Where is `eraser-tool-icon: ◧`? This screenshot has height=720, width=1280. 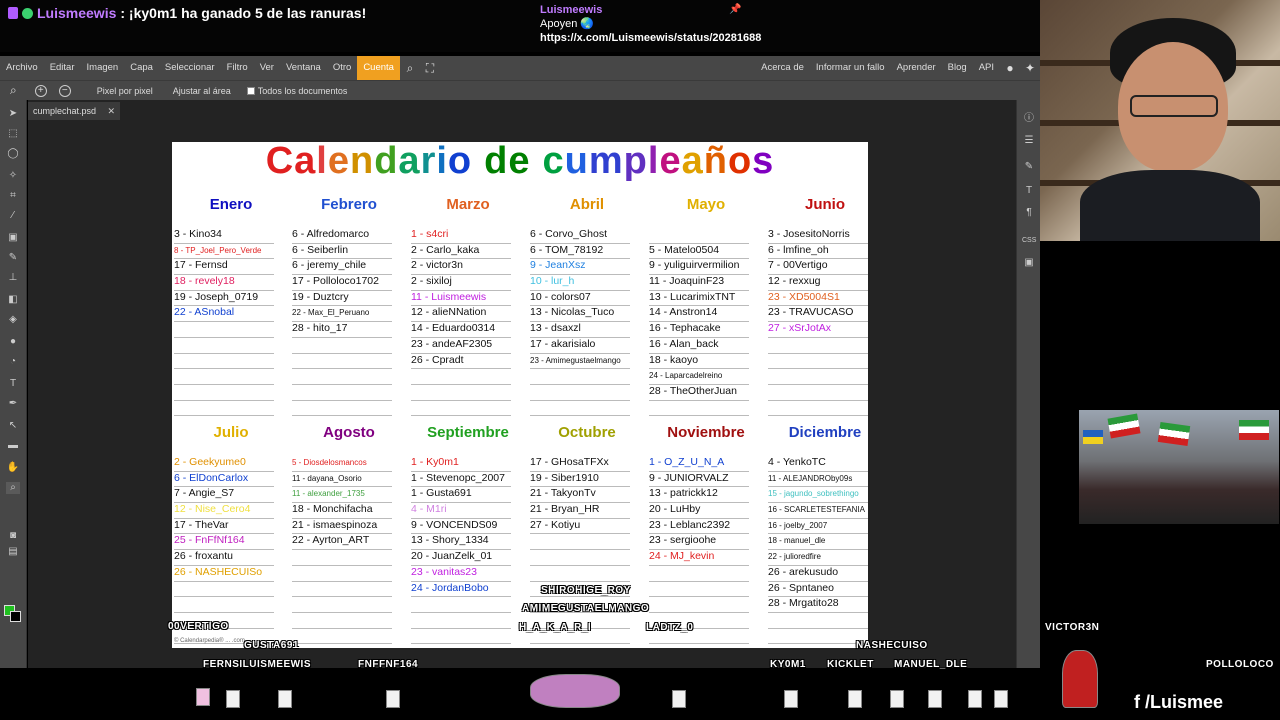
eraser-tool-icon: ◧ is located at coordinates (13, 300).